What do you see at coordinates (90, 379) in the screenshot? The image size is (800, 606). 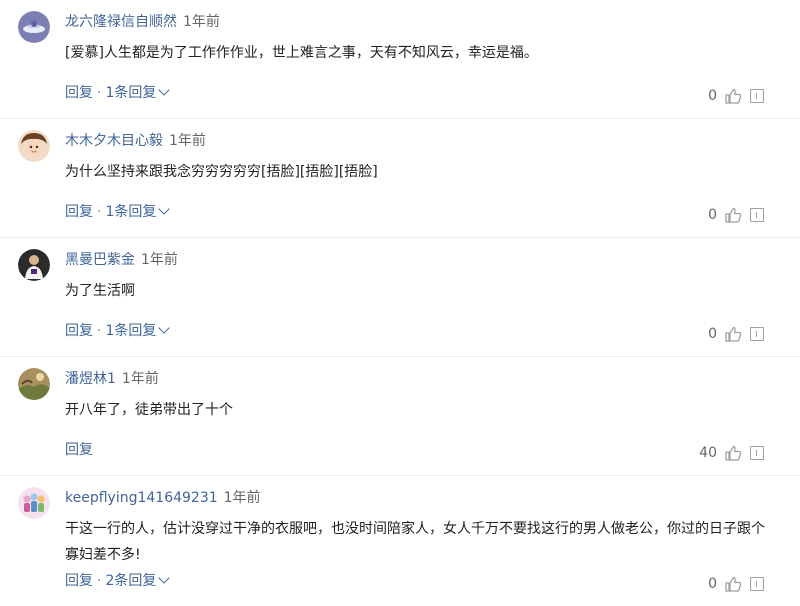 I see `comment-author: 潘煜林1` at bounding box center [90, 379].